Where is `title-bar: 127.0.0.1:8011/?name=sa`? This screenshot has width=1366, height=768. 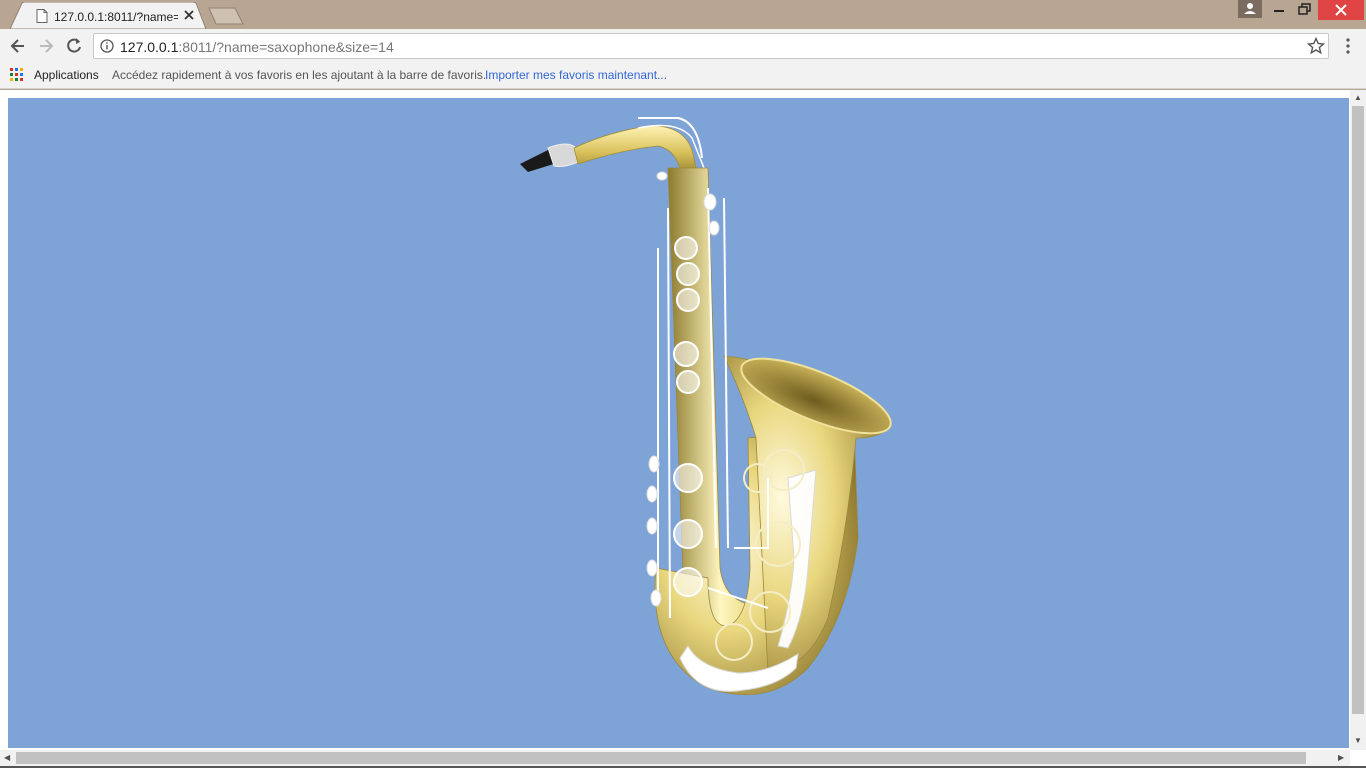 title-bar: 127.0.0.1:8011/?name=sa is located at coordinates (683, 14).